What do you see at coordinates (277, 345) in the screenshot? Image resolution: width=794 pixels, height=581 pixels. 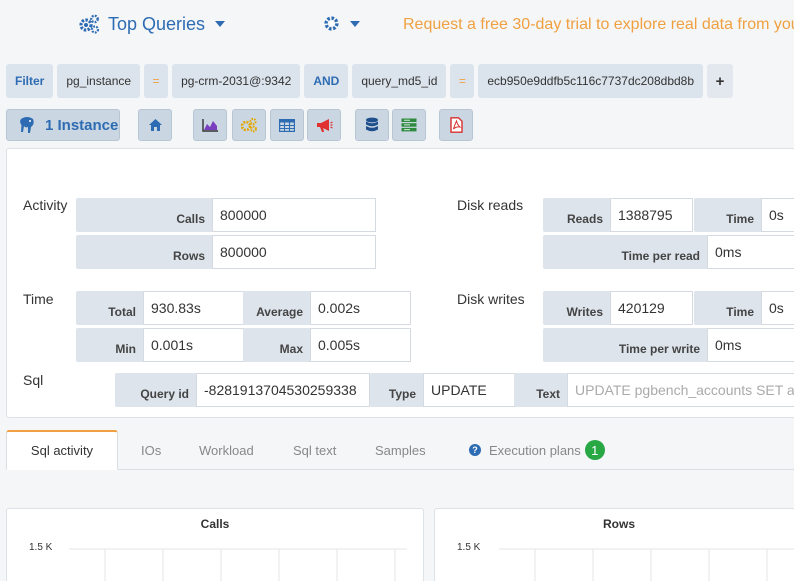 I see `max-time-label: Max` at bounding box center [277, 345].